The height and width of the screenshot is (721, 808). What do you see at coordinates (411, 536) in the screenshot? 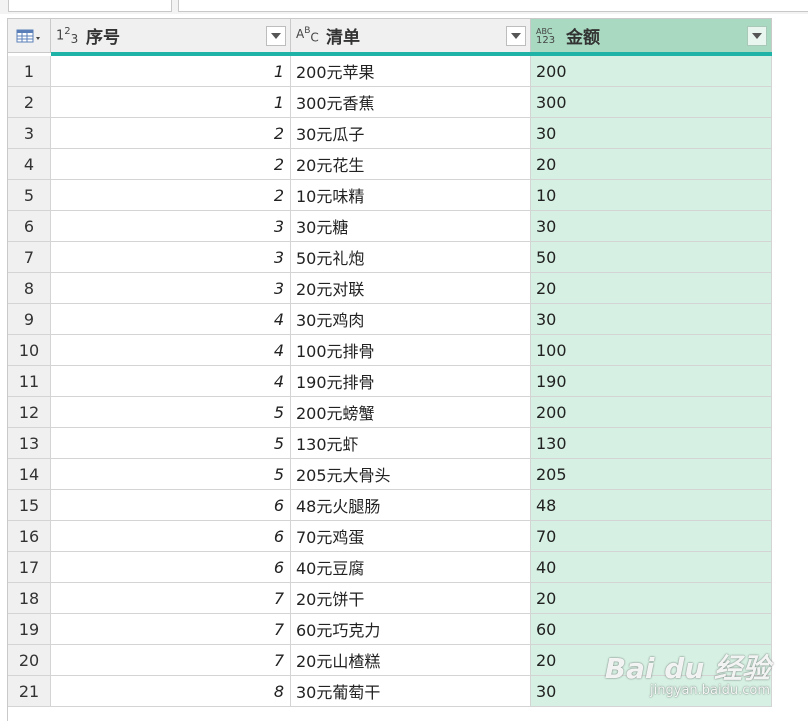
I see `cell-qingdan: 70元鸡蛋` at bounding box center [411, 536].